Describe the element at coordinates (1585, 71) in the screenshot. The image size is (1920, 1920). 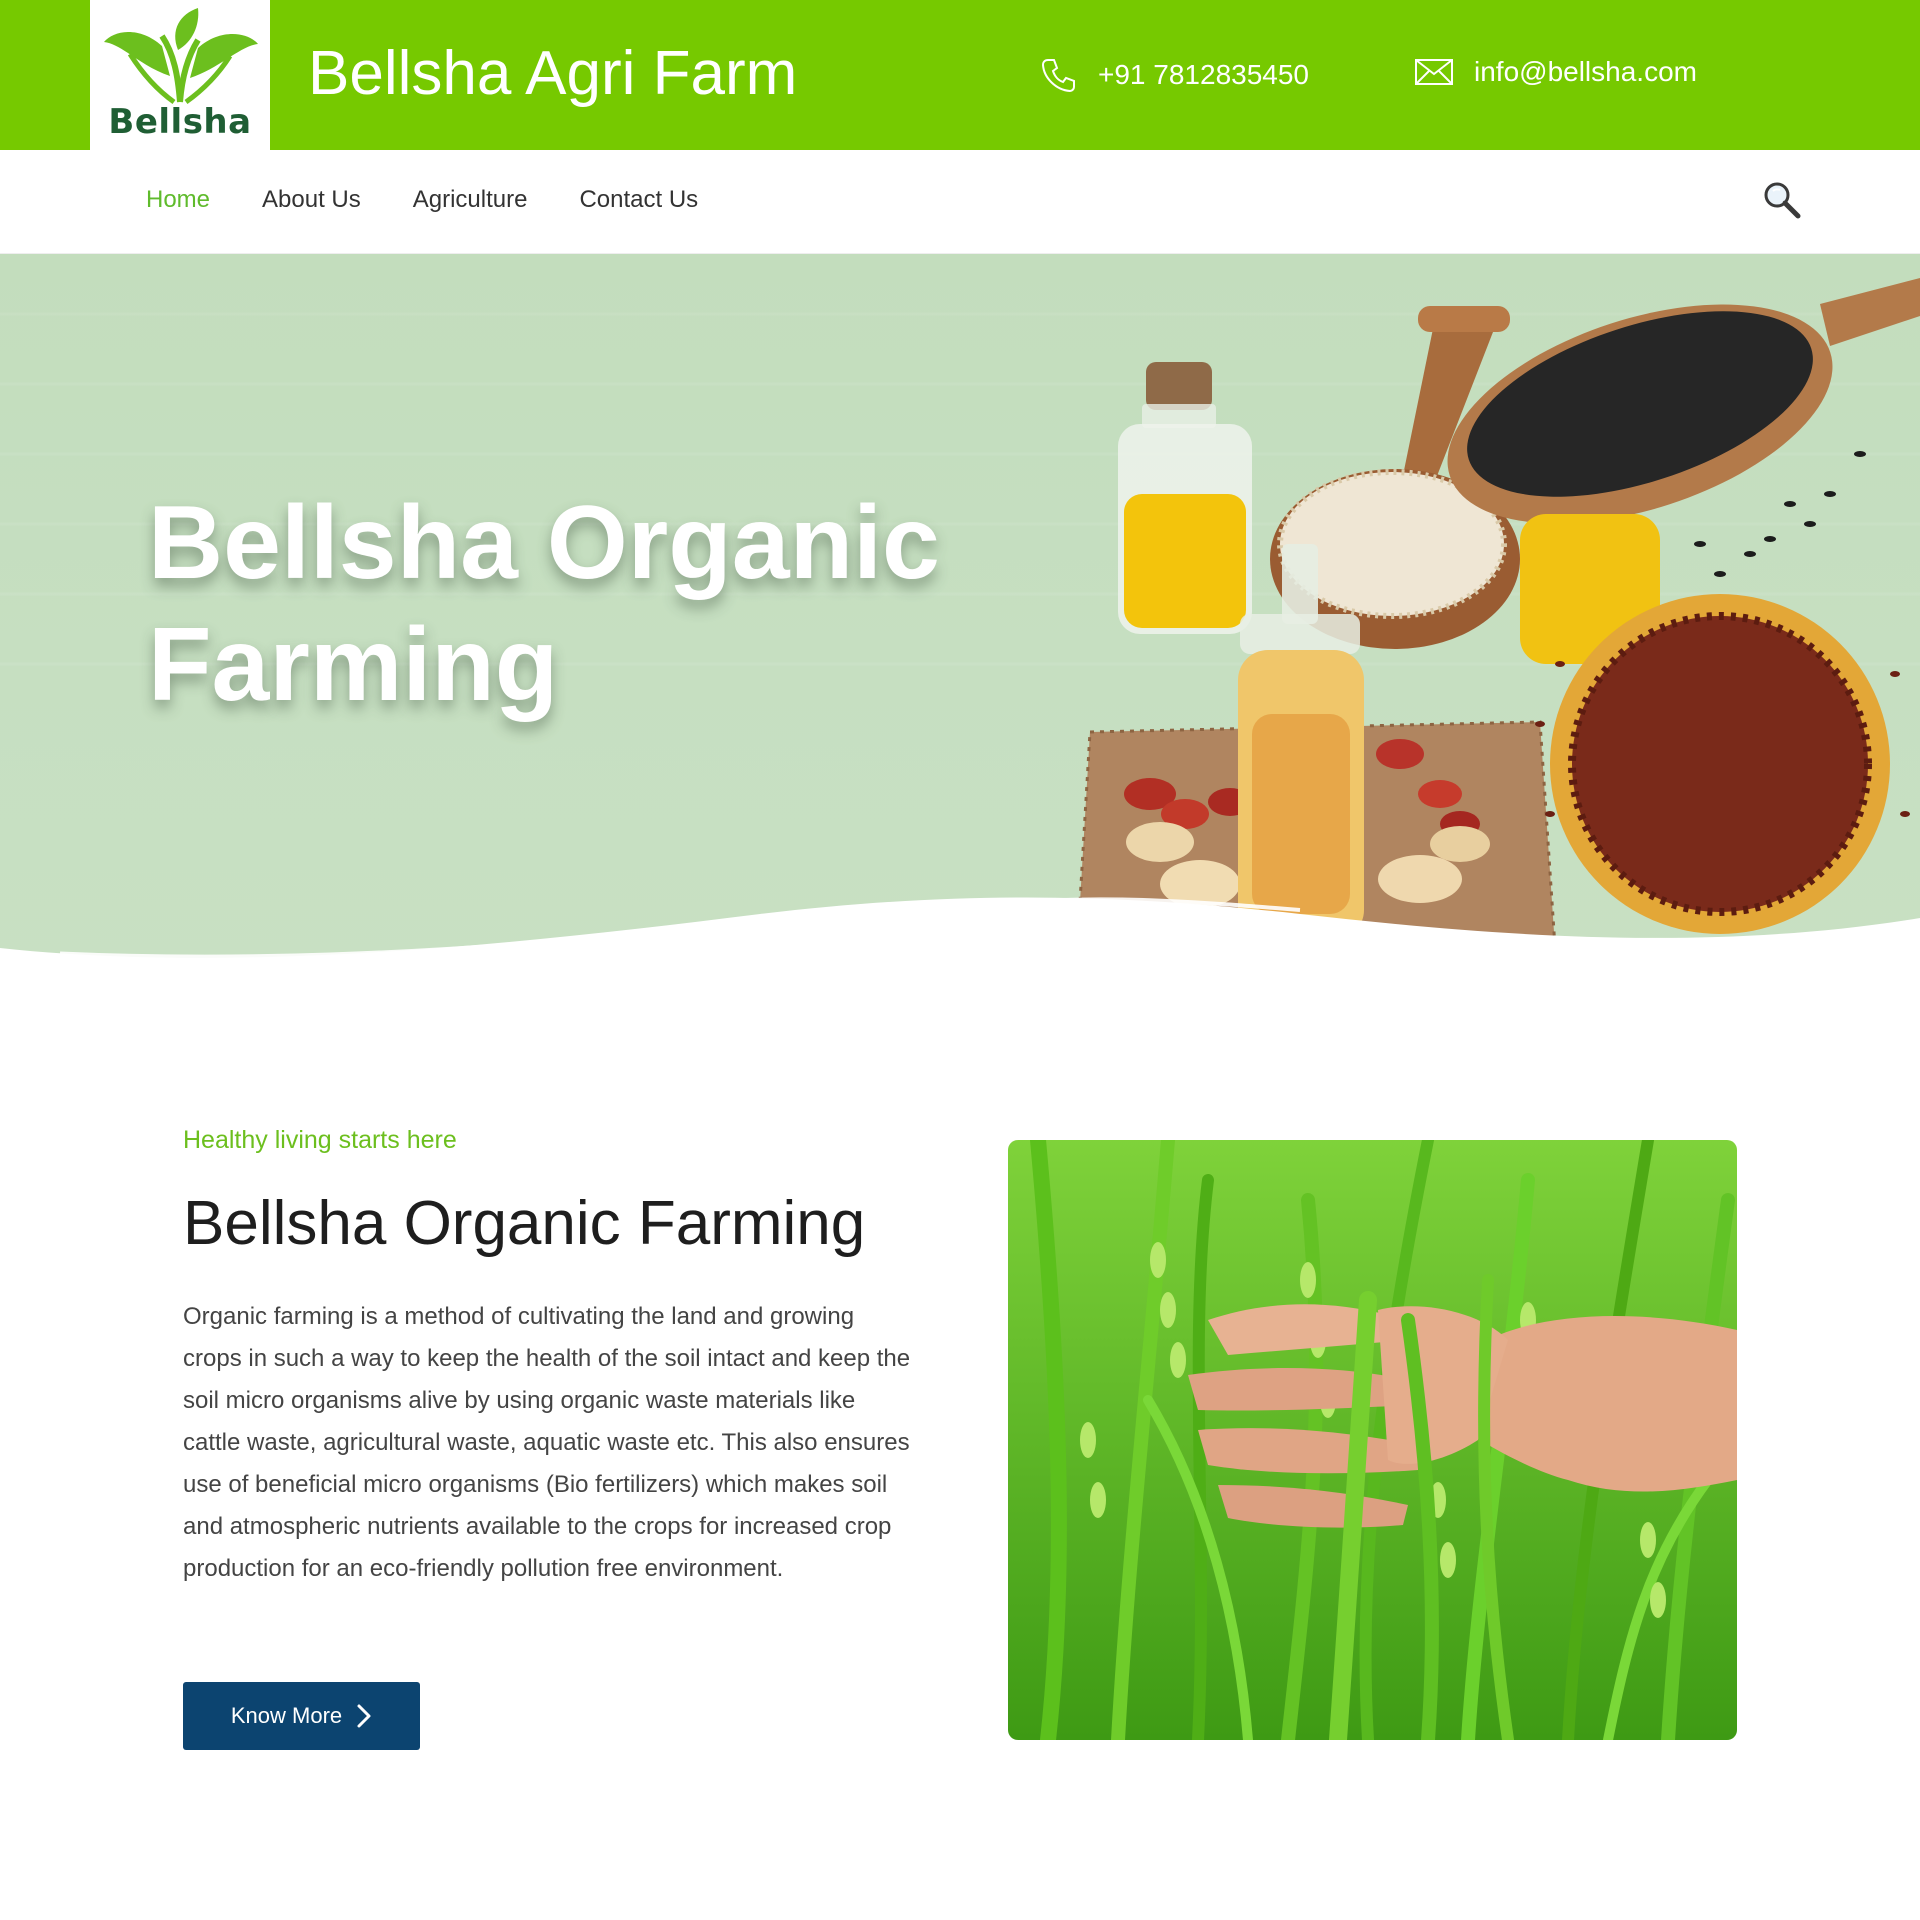
I see `email-address: info@bellsha.com` at that location.